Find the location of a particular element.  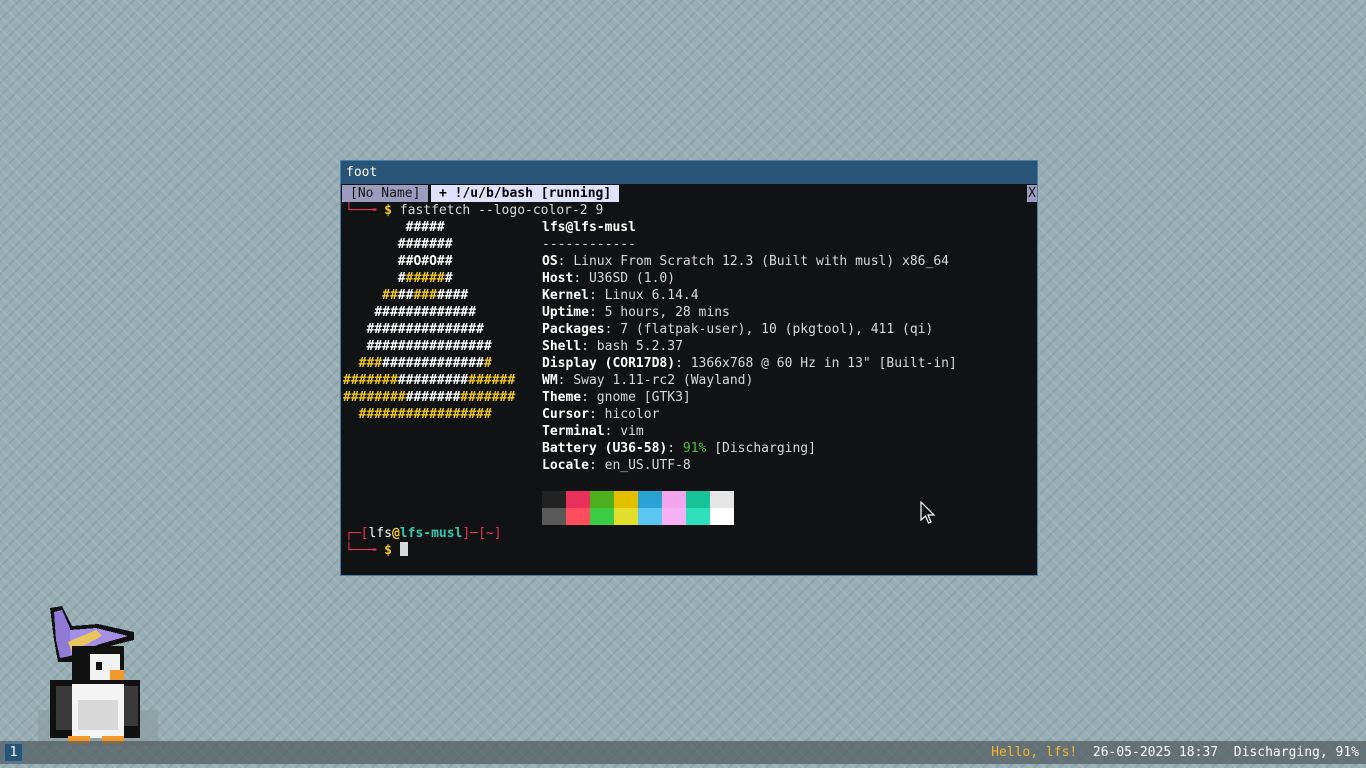

tab-no-name: [No Name] is located at coordinates (385, 193).